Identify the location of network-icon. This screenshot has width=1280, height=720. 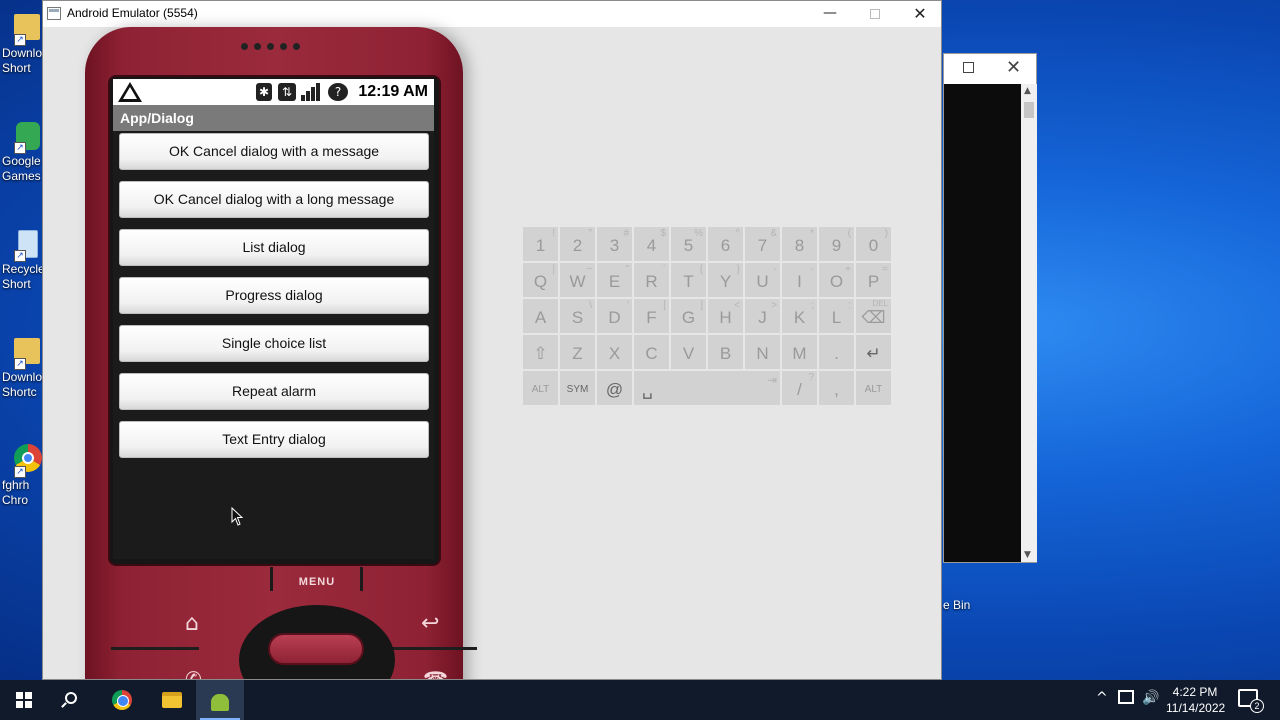
(1126, 697).